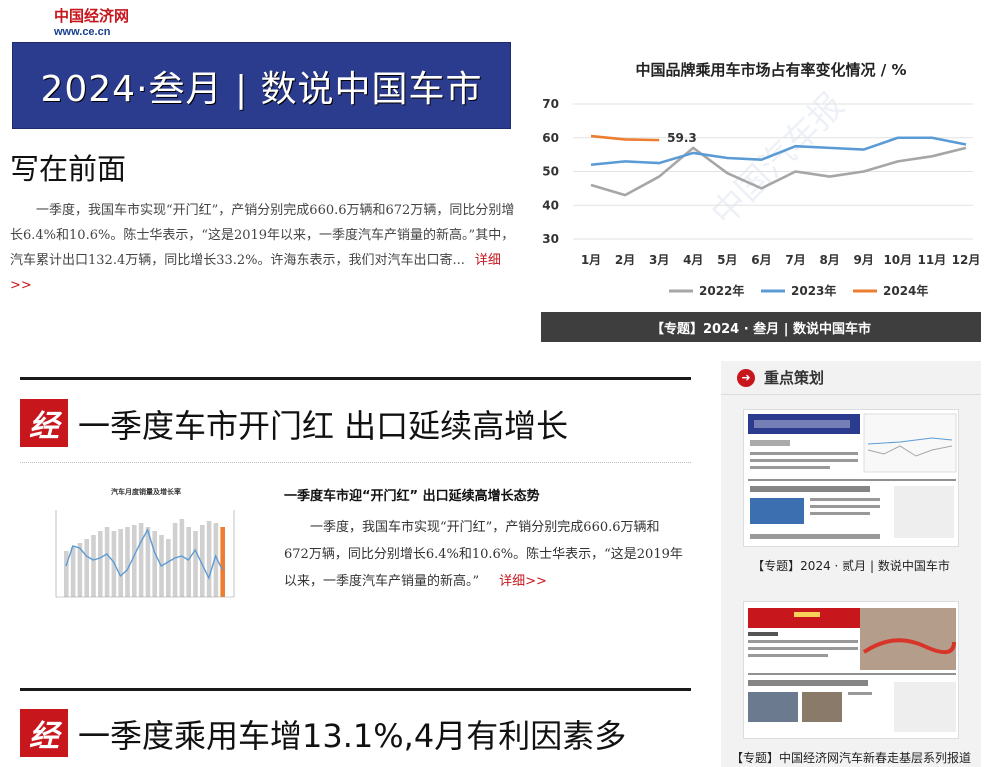 This screenshot has height=767, width=1000. What do you see at coordinates (92, 16) in the screenshot?
I see `logo-cn: 中国经济网` at bounding box center [92, 16].